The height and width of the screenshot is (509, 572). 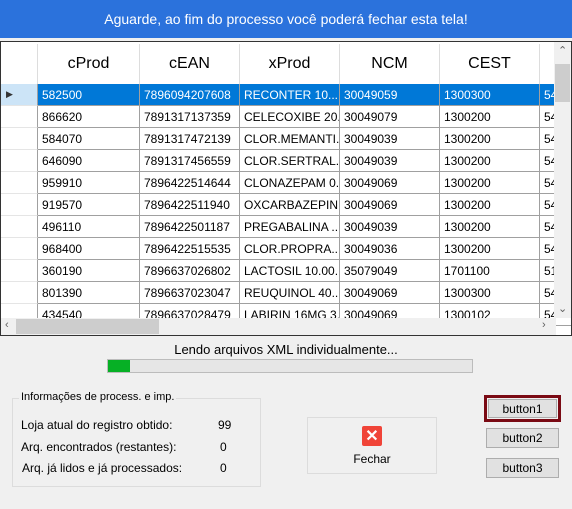 I want to click on button2: button2, so click(x=522, y=438).